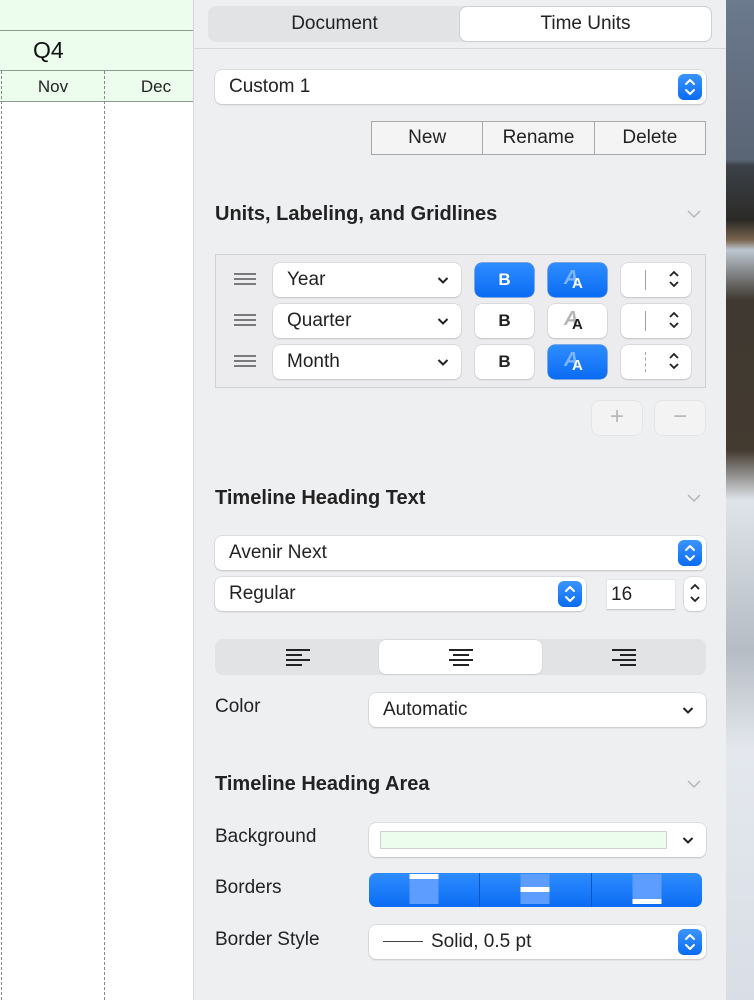 The height and width of the screenshot is (1000, 754). Describe the element at coordinates (248, 887) in the screenshot. I see `borders-label: Borders` at that location.